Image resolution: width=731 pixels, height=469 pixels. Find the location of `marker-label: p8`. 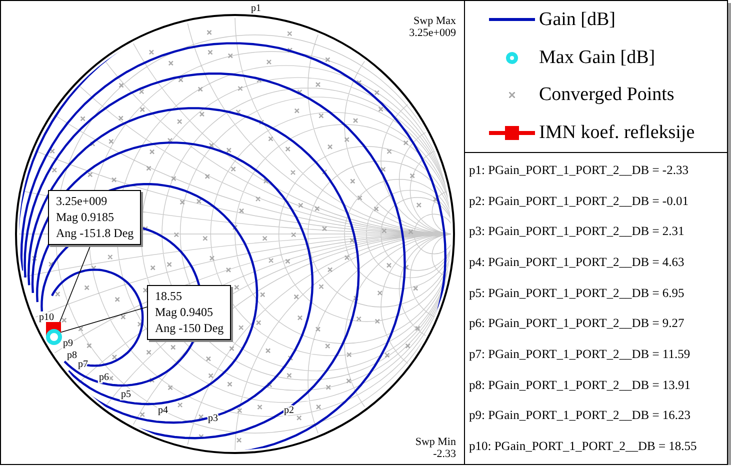

marker-label: p8 is located at coordinates (72, 355).